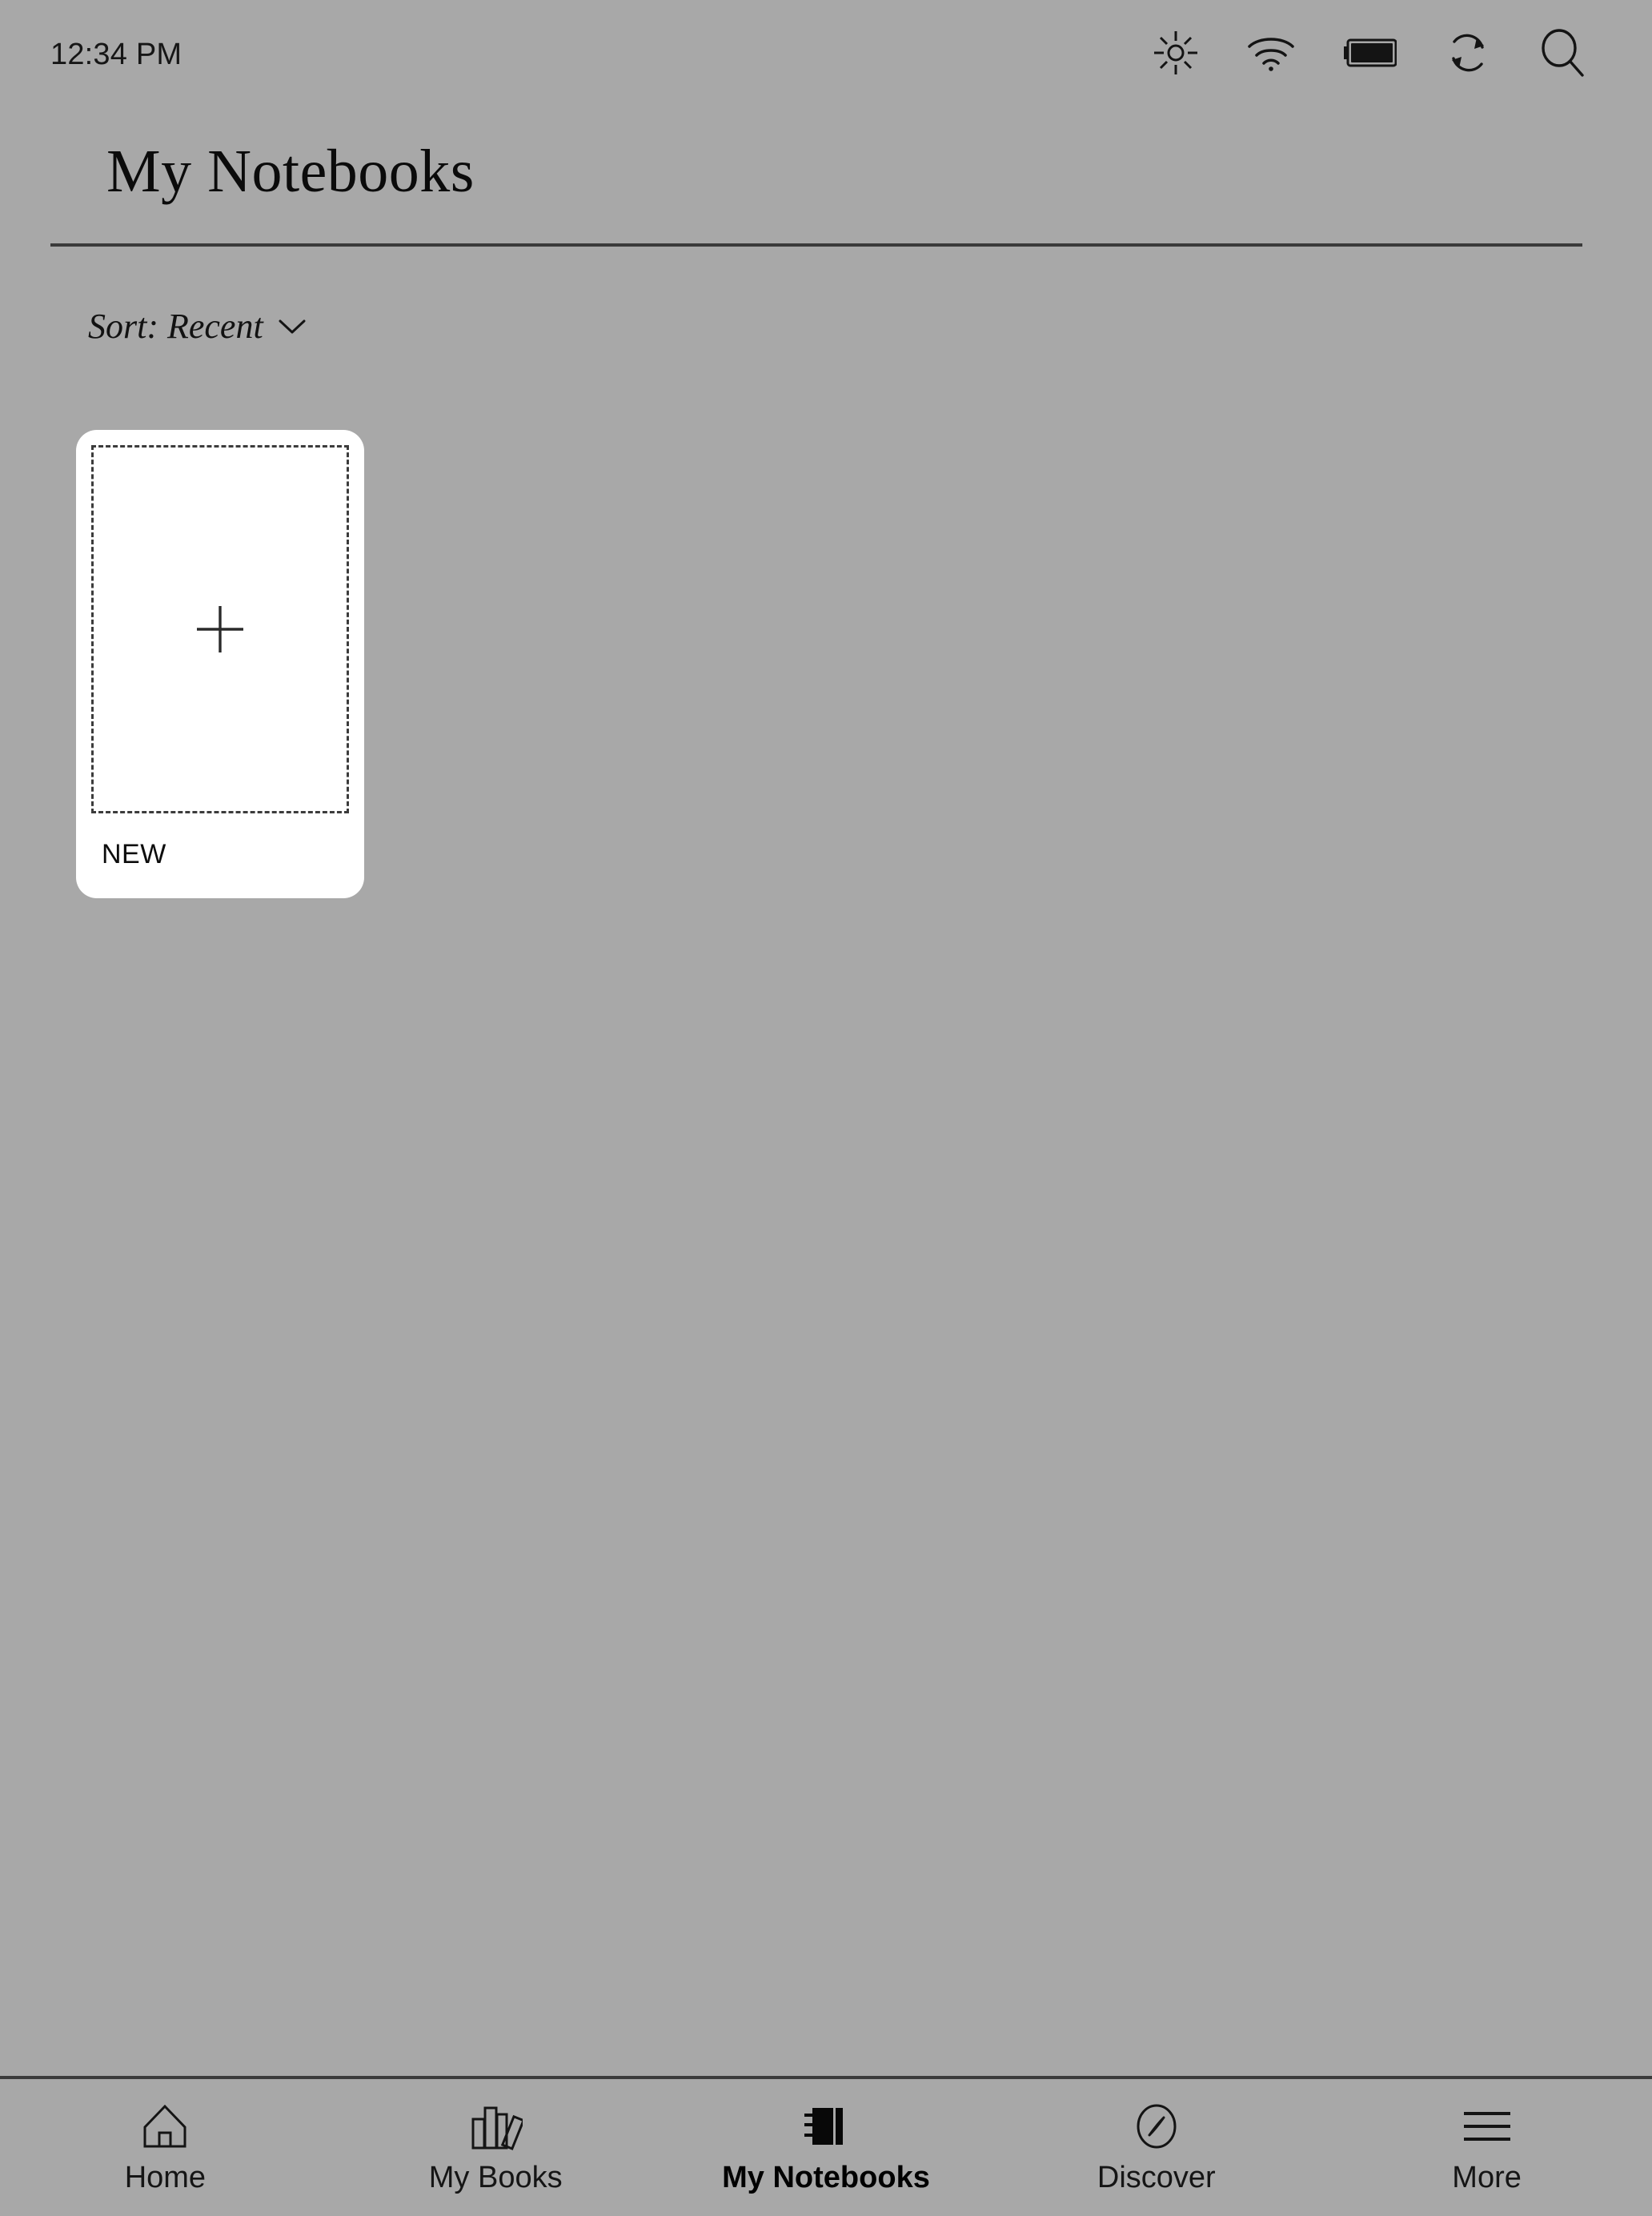 This screenshot has height=2216, width=1652. What do you see at coordinates (165, 2126) in the screenshot?
I see `home-icon` at bounding box center [165, 2126].